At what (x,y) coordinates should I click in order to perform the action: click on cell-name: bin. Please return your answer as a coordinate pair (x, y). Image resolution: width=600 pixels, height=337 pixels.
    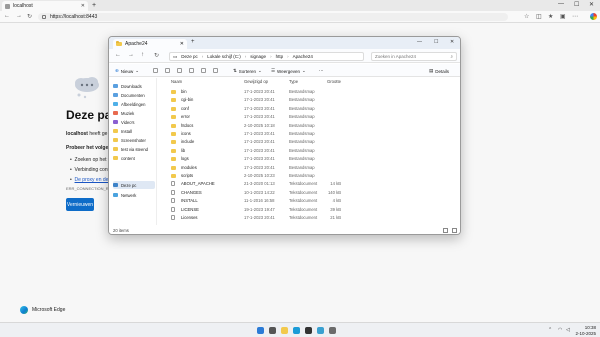
    Looking at the image, I should click on (184, 91).